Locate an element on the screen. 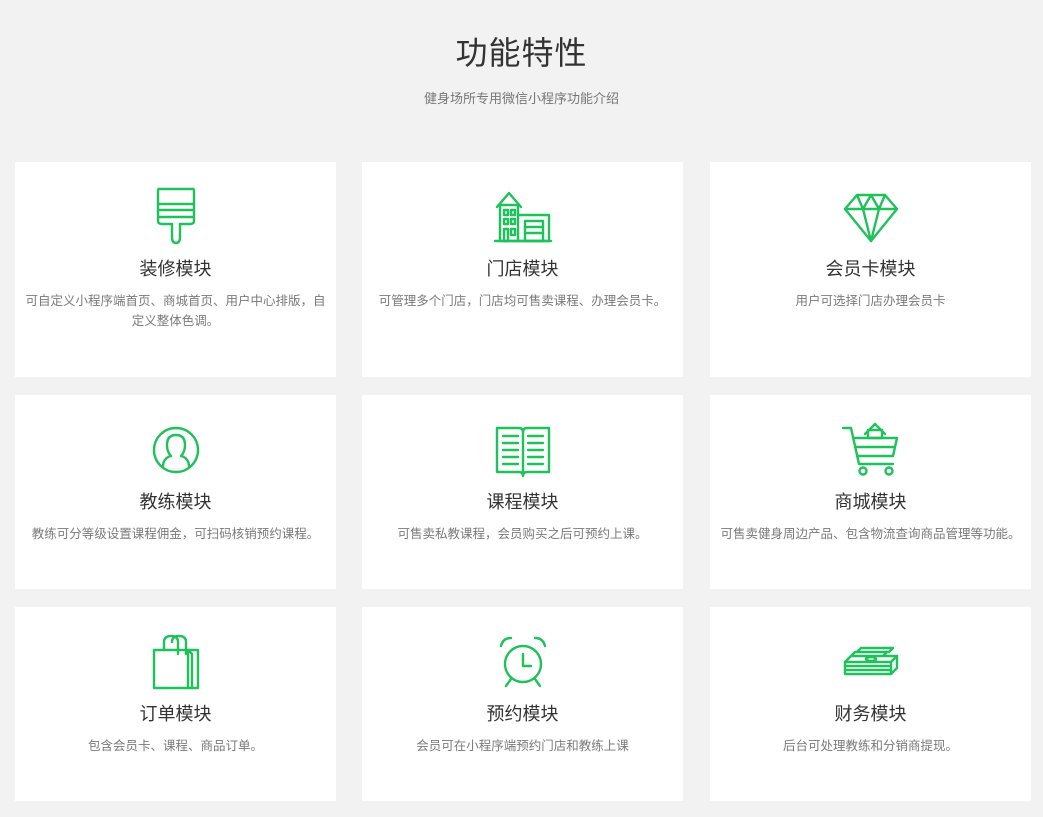 The height and width of the screenshot is (817, 1043). feature-card-order: 订单模块 包含会员卡、课程、商品订单。 is located at coordinates (175, 704).